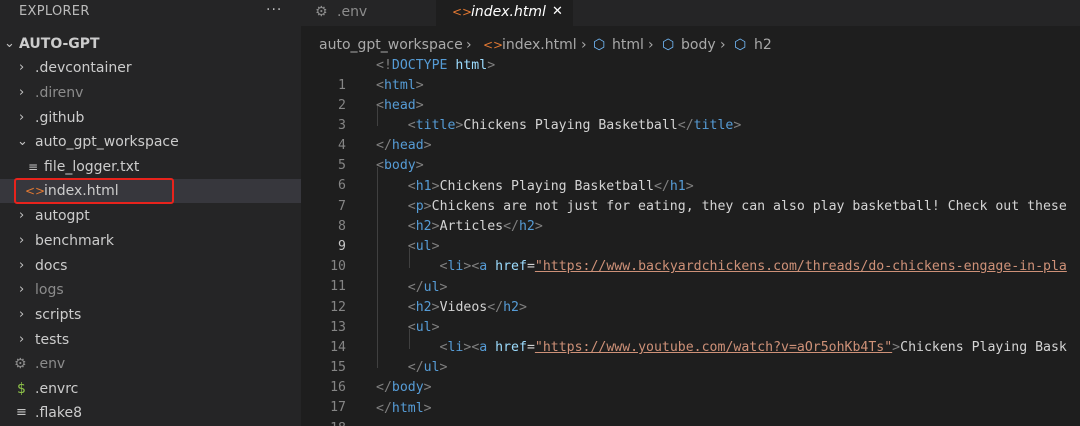 The image size is (1080, 426). I want to click on breadcrumb-item: body, so click(698, 45).